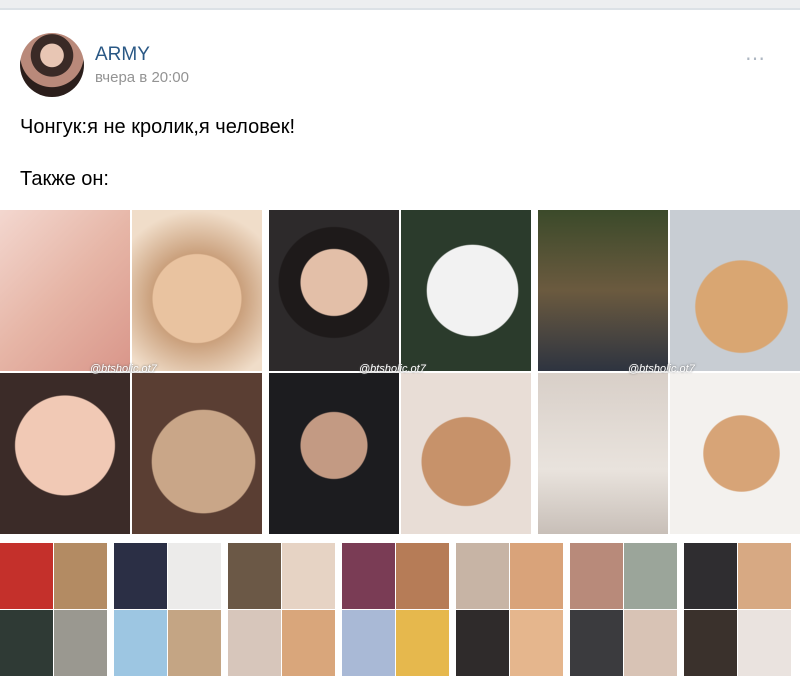 This screenshot has width=800, height=684. Describe the element at coordinates (142, 77) in the screenshot. I see `post-time: вчера в 20:00` at that location.